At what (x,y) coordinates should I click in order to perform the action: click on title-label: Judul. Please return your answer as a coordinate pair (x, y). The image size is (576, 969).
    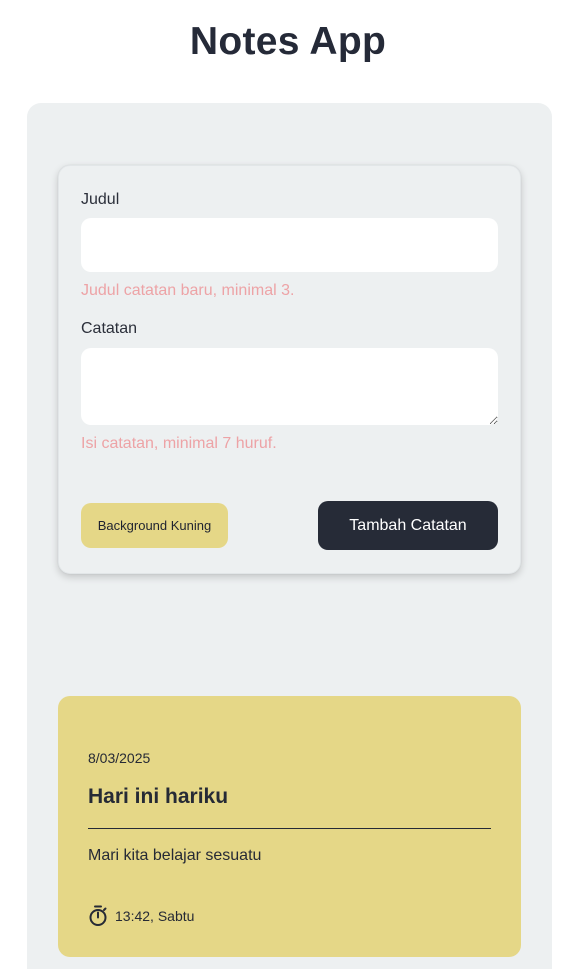
    Looking at the image, I should click on (100, 199).